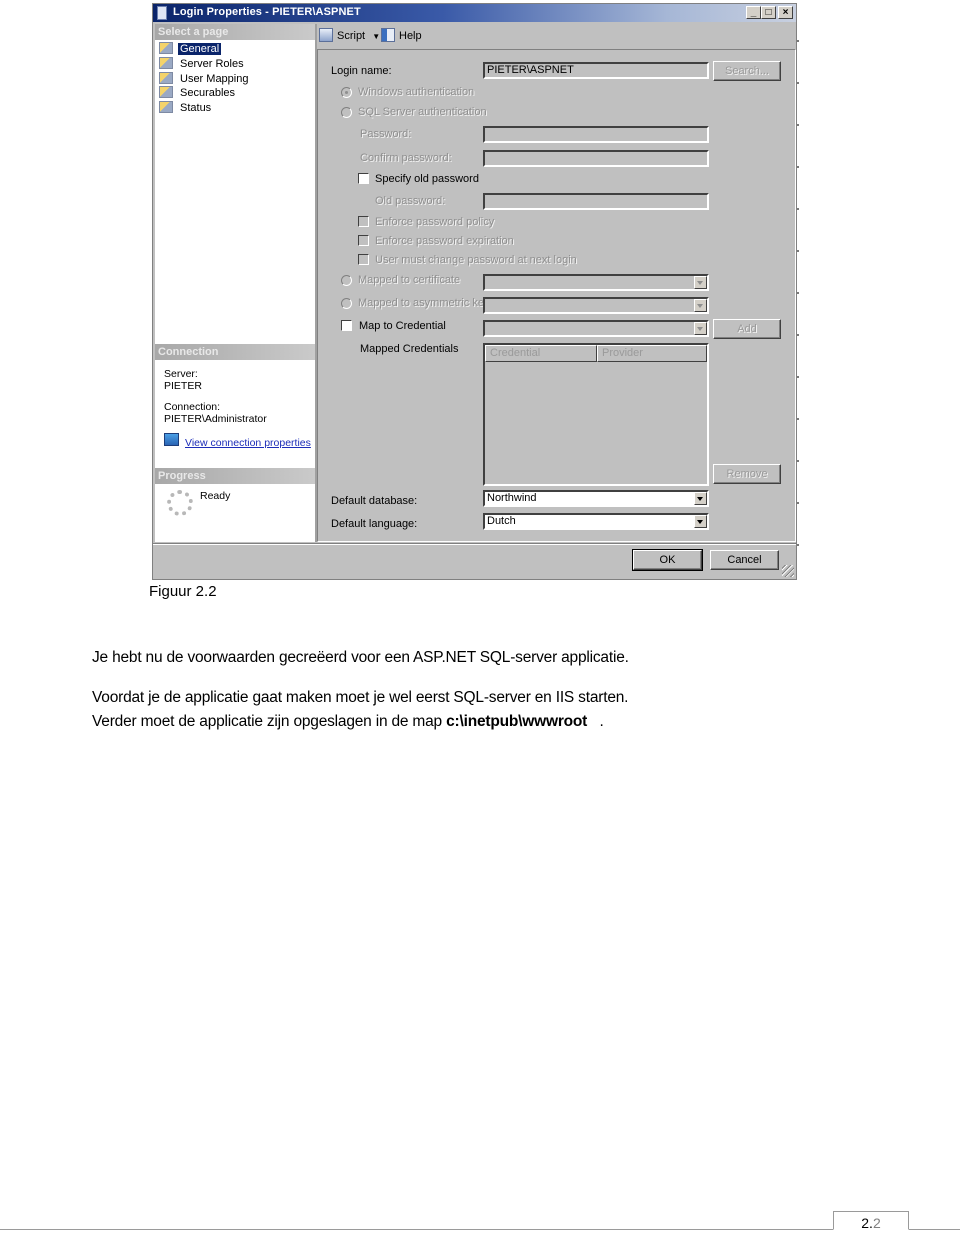 The image size is (960, 1234). I want to click on chevron-down-icon: ▼, so click(376, 36).